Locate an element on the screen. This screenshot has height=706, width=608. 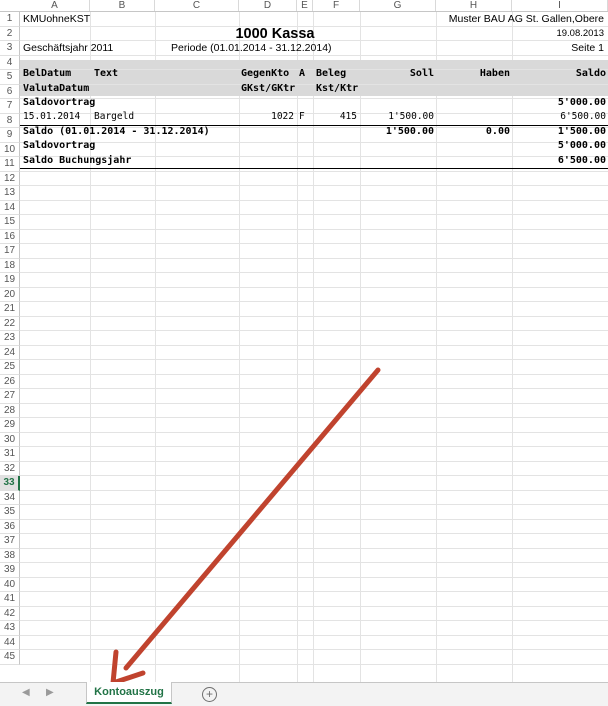
row-header: 22 is located at coordinates (10, 323).